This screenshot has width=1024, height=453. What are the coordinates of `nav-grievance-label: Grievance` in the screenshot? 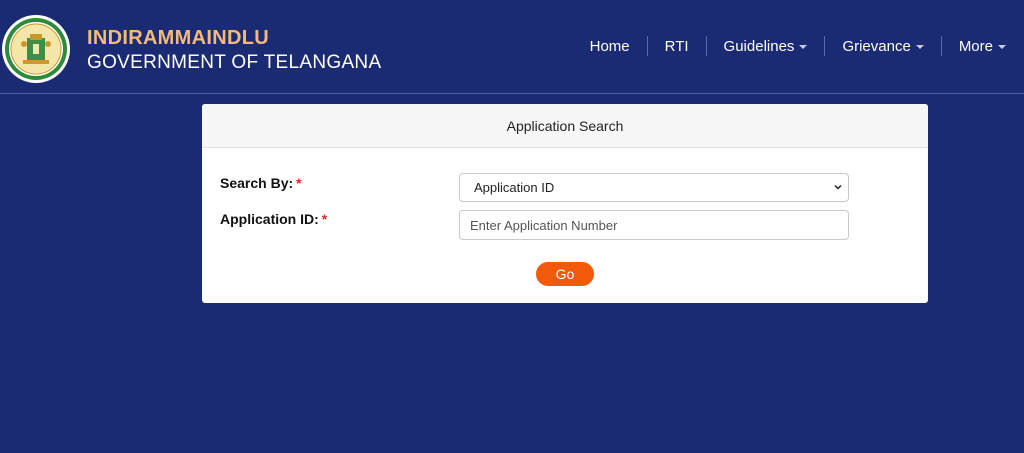 It's located at (876, 46).